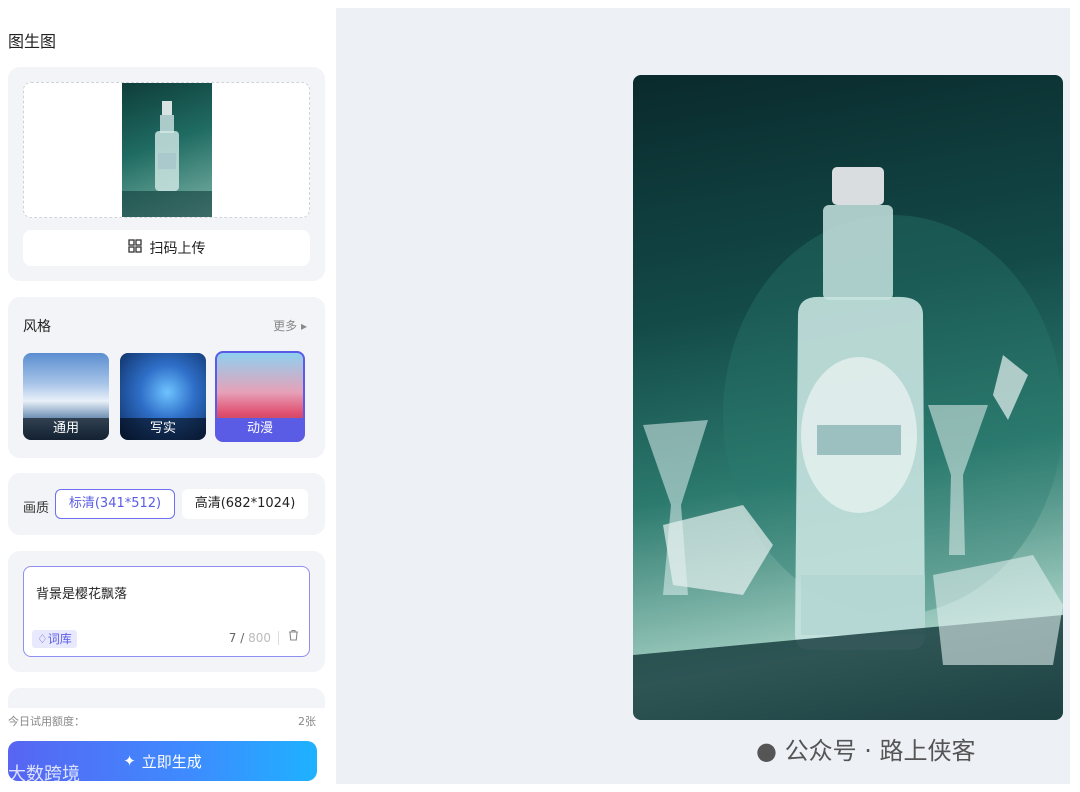 Image resolution: width=1080 pixels, height=792 pixels. I want to click on style-section-label: 风格, so click(37, 327).